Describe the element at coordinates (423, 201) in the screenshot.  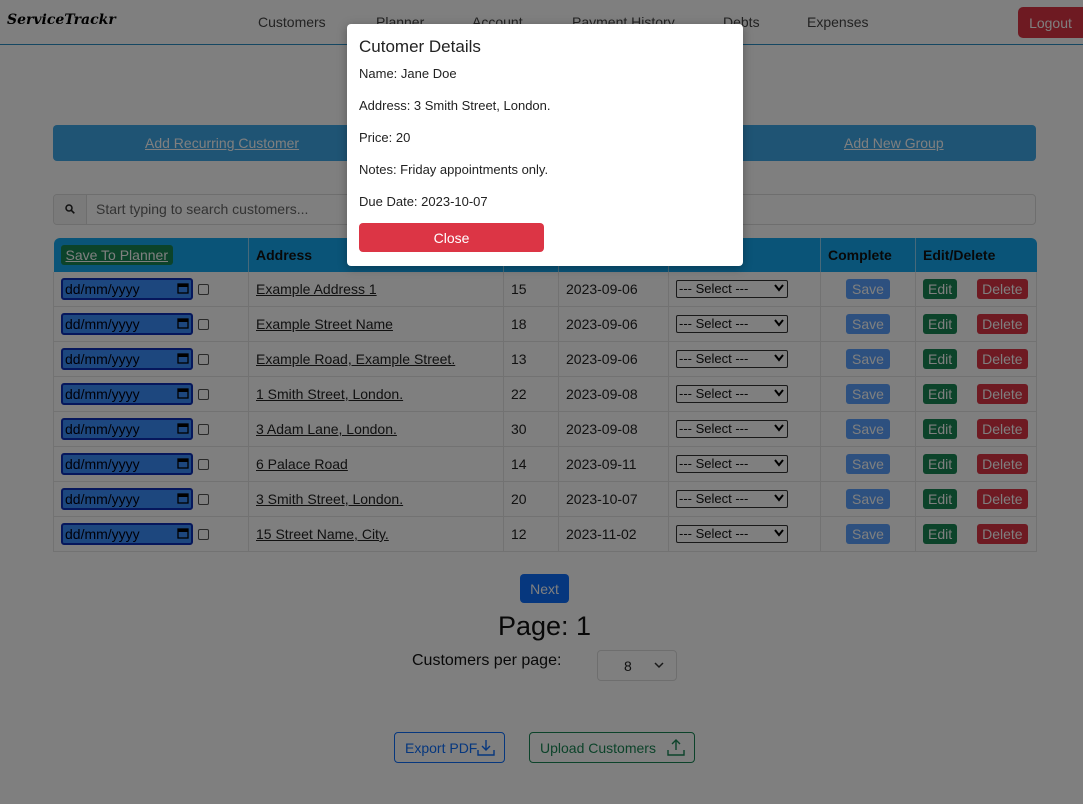
I see `modal-due-date: Due Date: 2023-10-07` at that location.